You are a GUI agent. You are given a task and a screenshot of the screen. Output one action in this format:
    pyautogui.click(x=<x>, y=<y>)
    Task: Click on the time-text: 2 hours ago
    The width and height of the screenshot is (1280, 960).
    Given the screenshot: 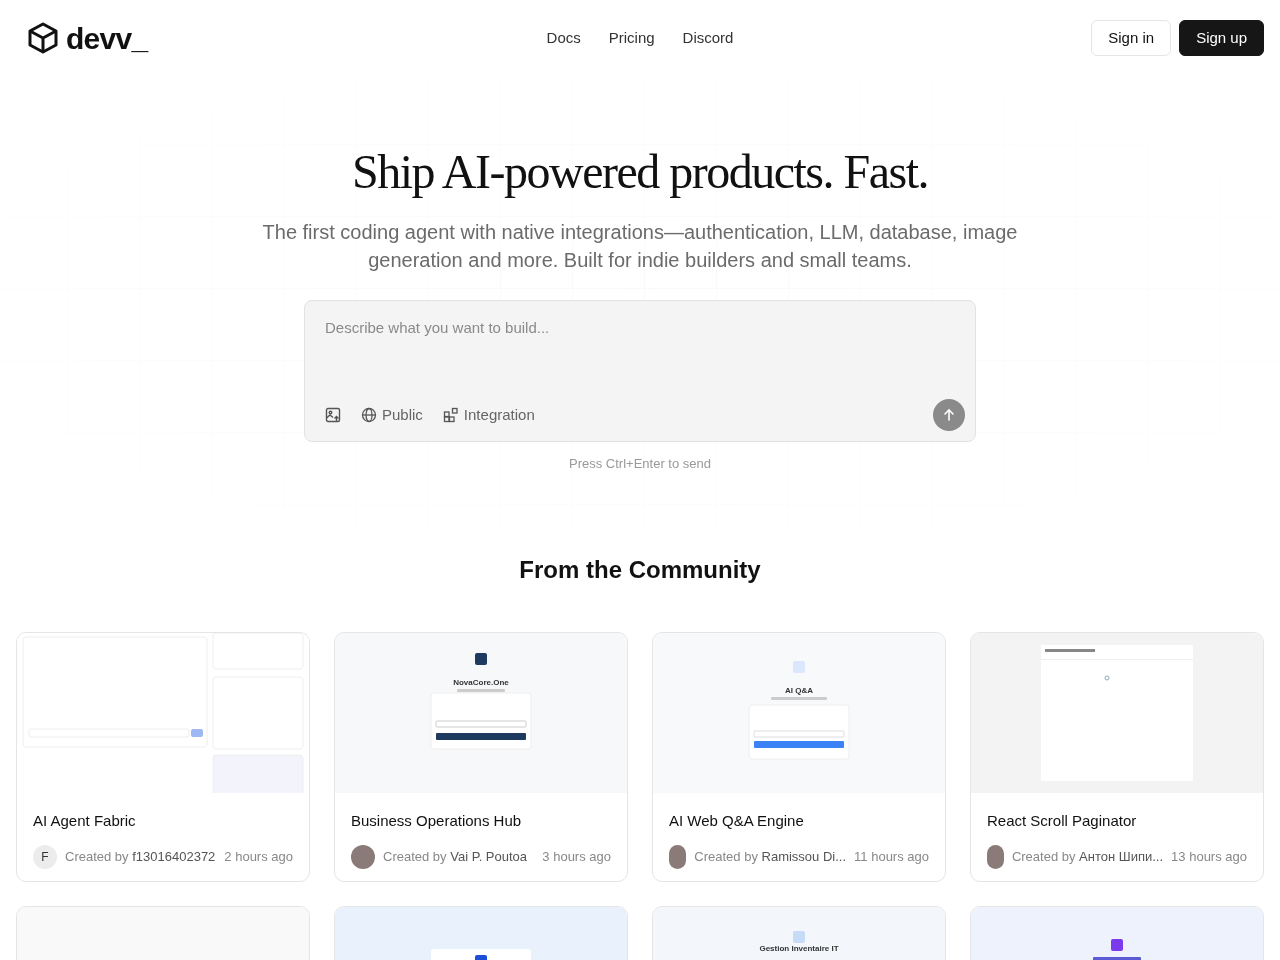 What is the action you would take?
    pyautogui.click(x=258, y=856)
    